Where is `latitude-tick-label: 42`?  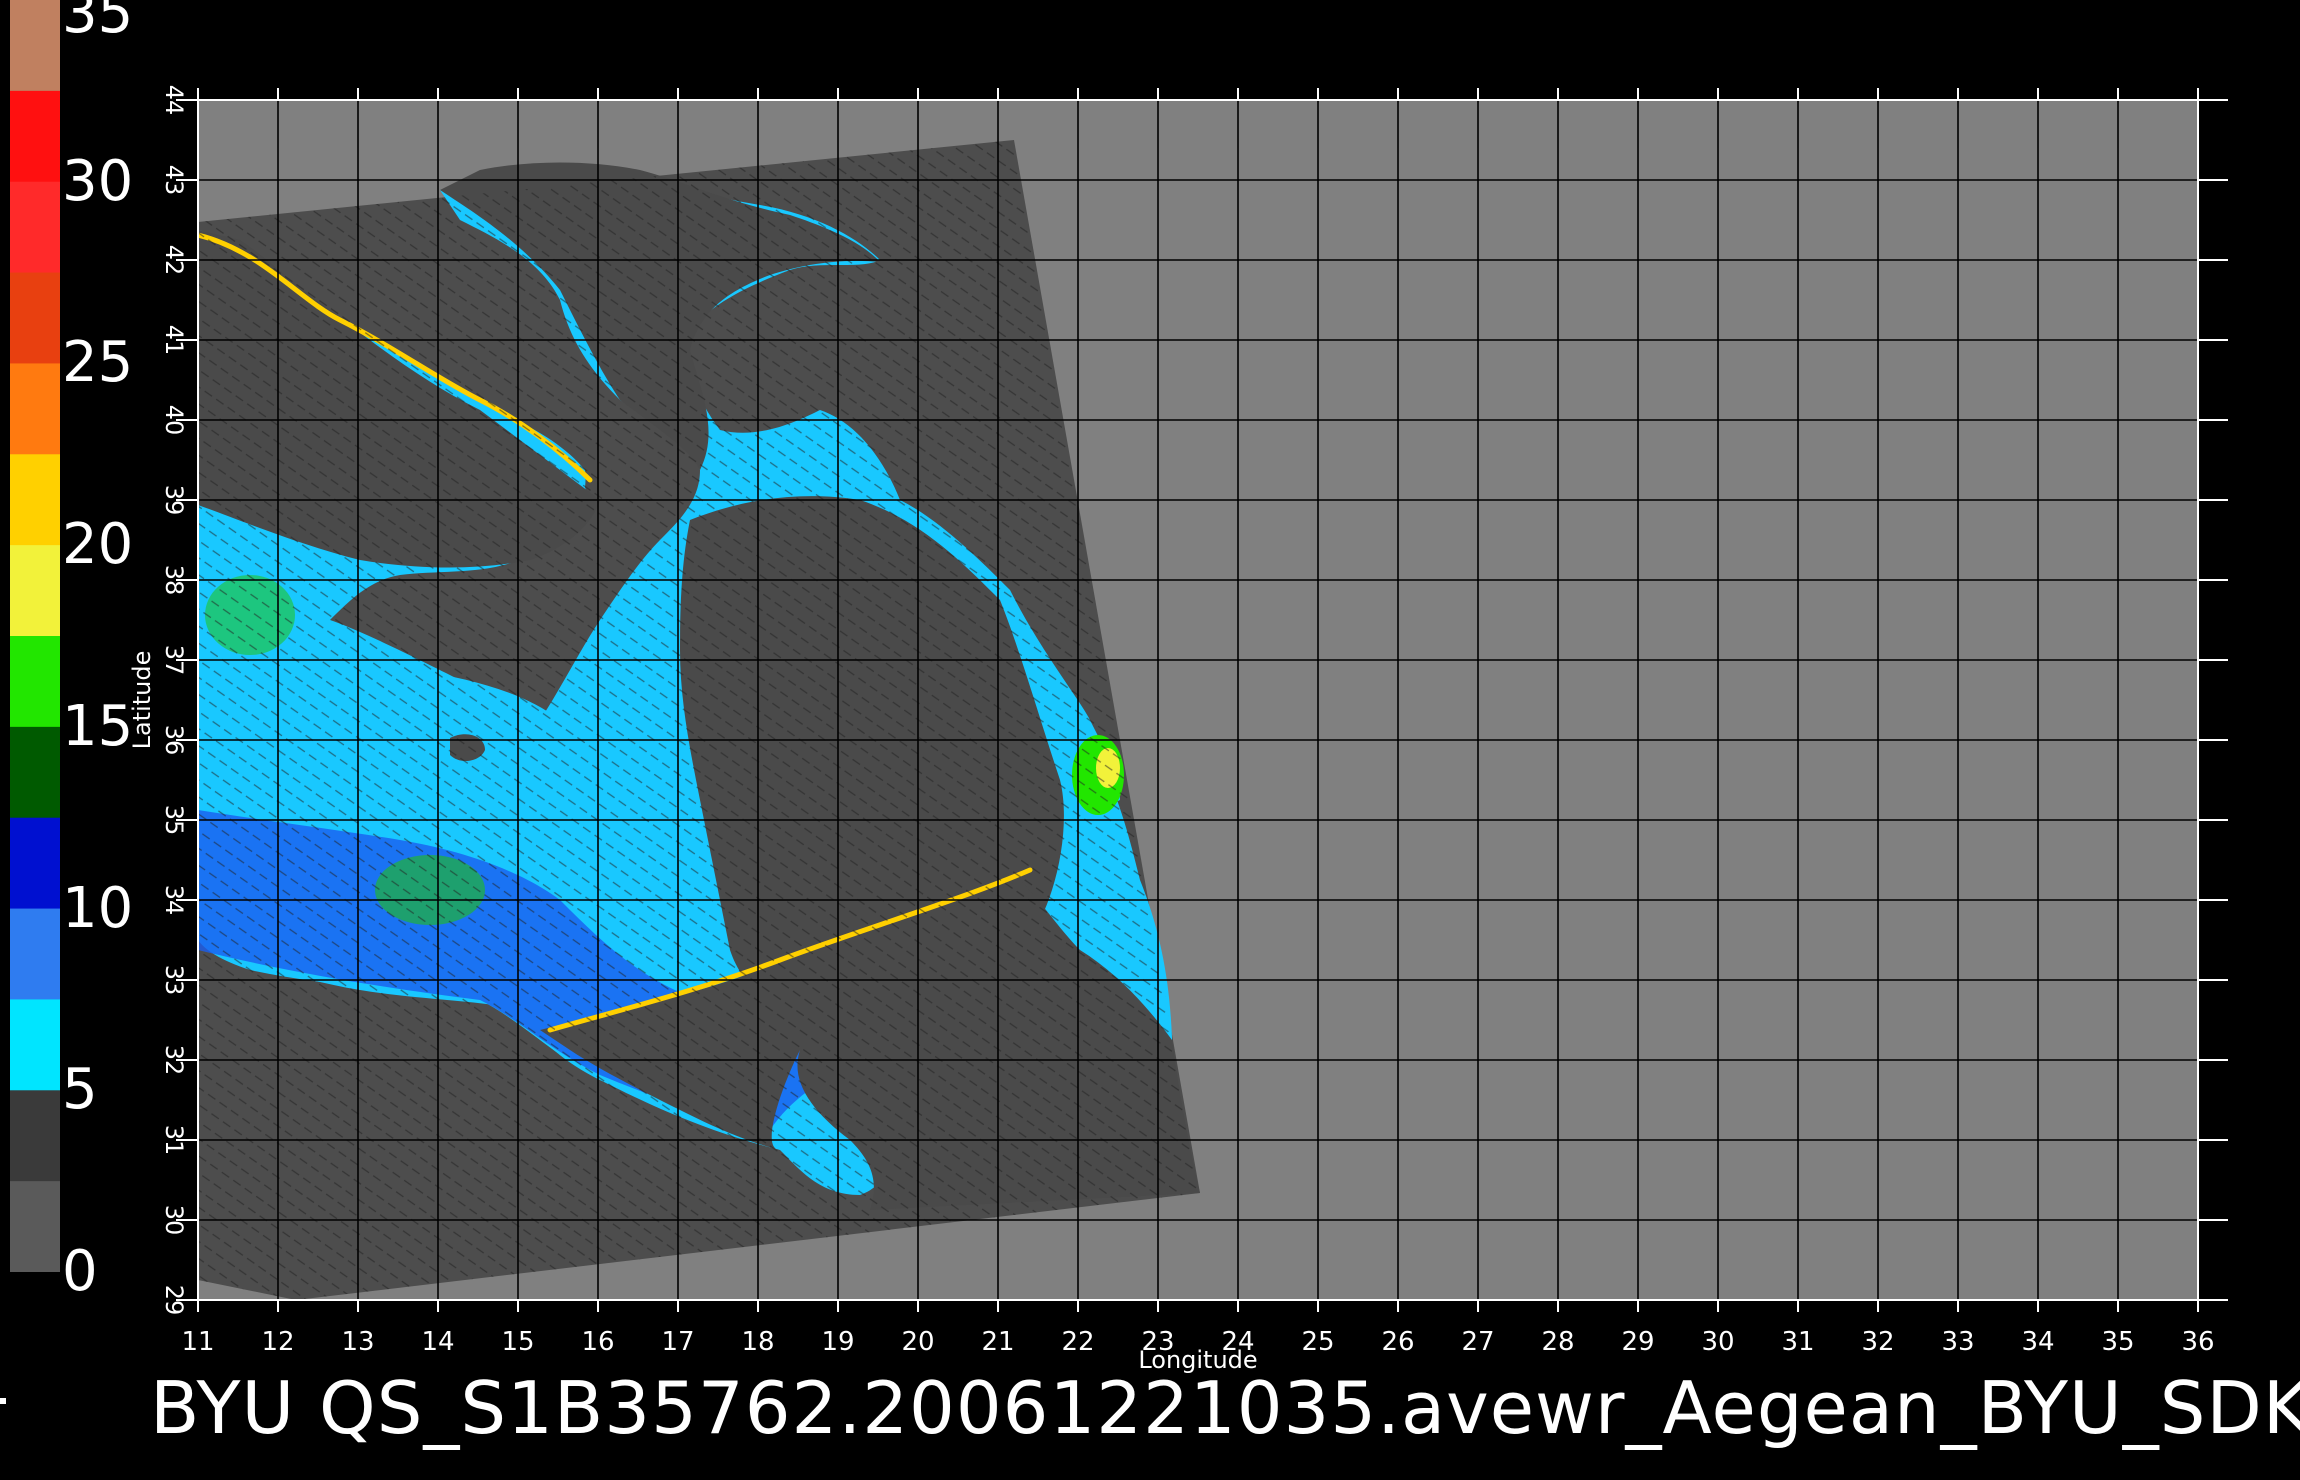 latitude-tick-label: 42 is located at coordinates (174, 260).